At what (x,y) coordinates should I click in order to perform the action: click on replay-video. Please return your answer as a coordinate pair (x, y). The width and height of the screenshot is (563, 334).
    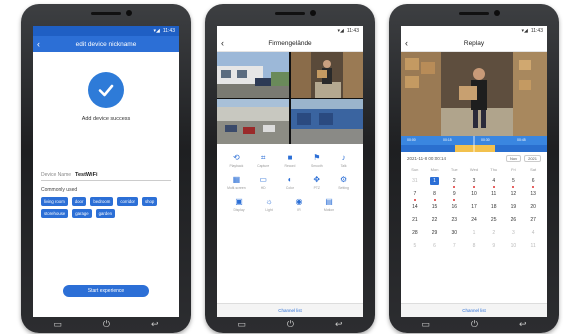
    Looking at the image, I should click on (474, 94).